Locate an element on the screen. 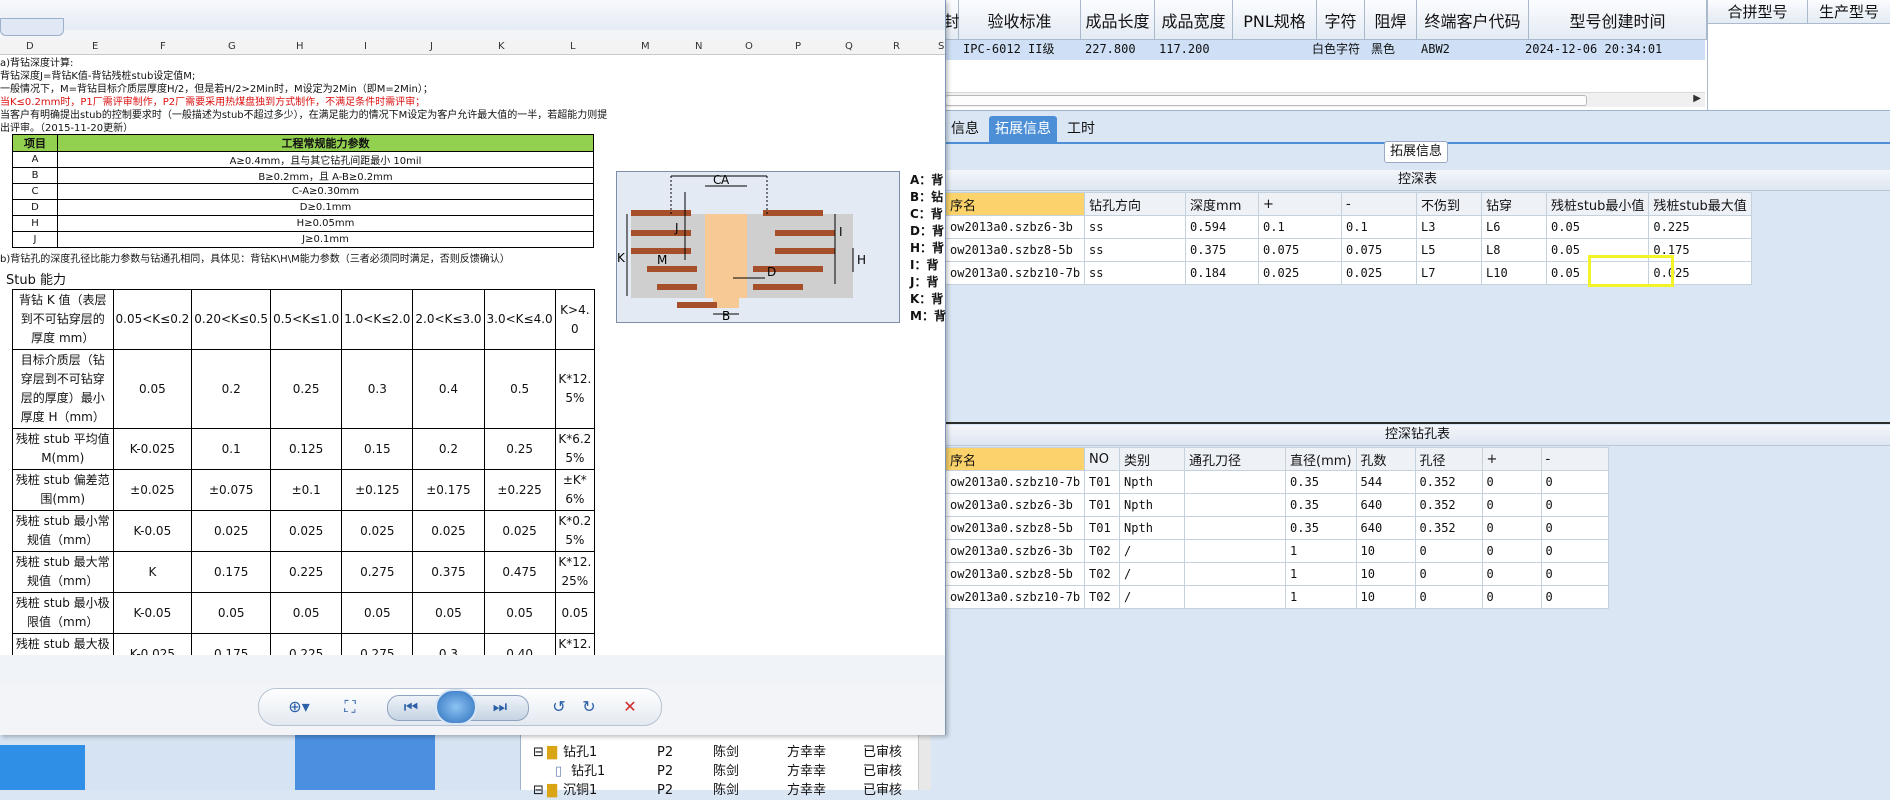 Image resolution: width=1890 pixels, height=800 pixels. table-cell: 0.352 is located at coordinates (1448, 482).